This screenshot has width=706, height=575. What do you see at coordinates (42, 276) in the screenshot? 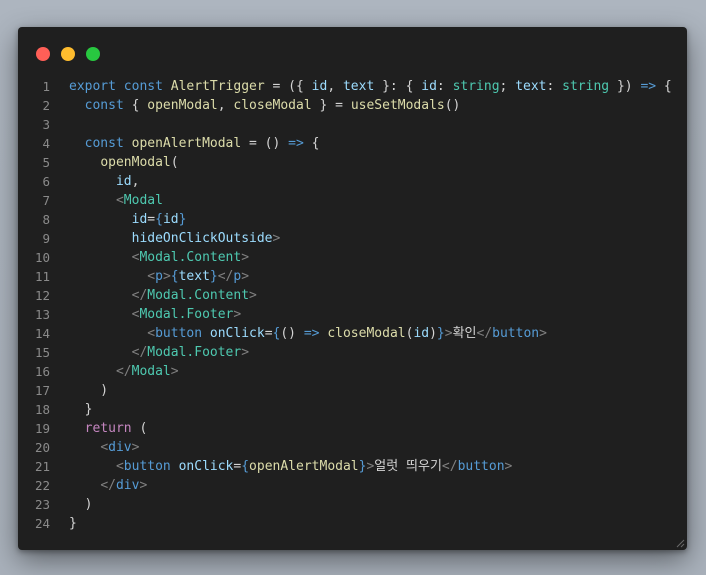
I see `line-number: 11` at bounding box center [42, 276].